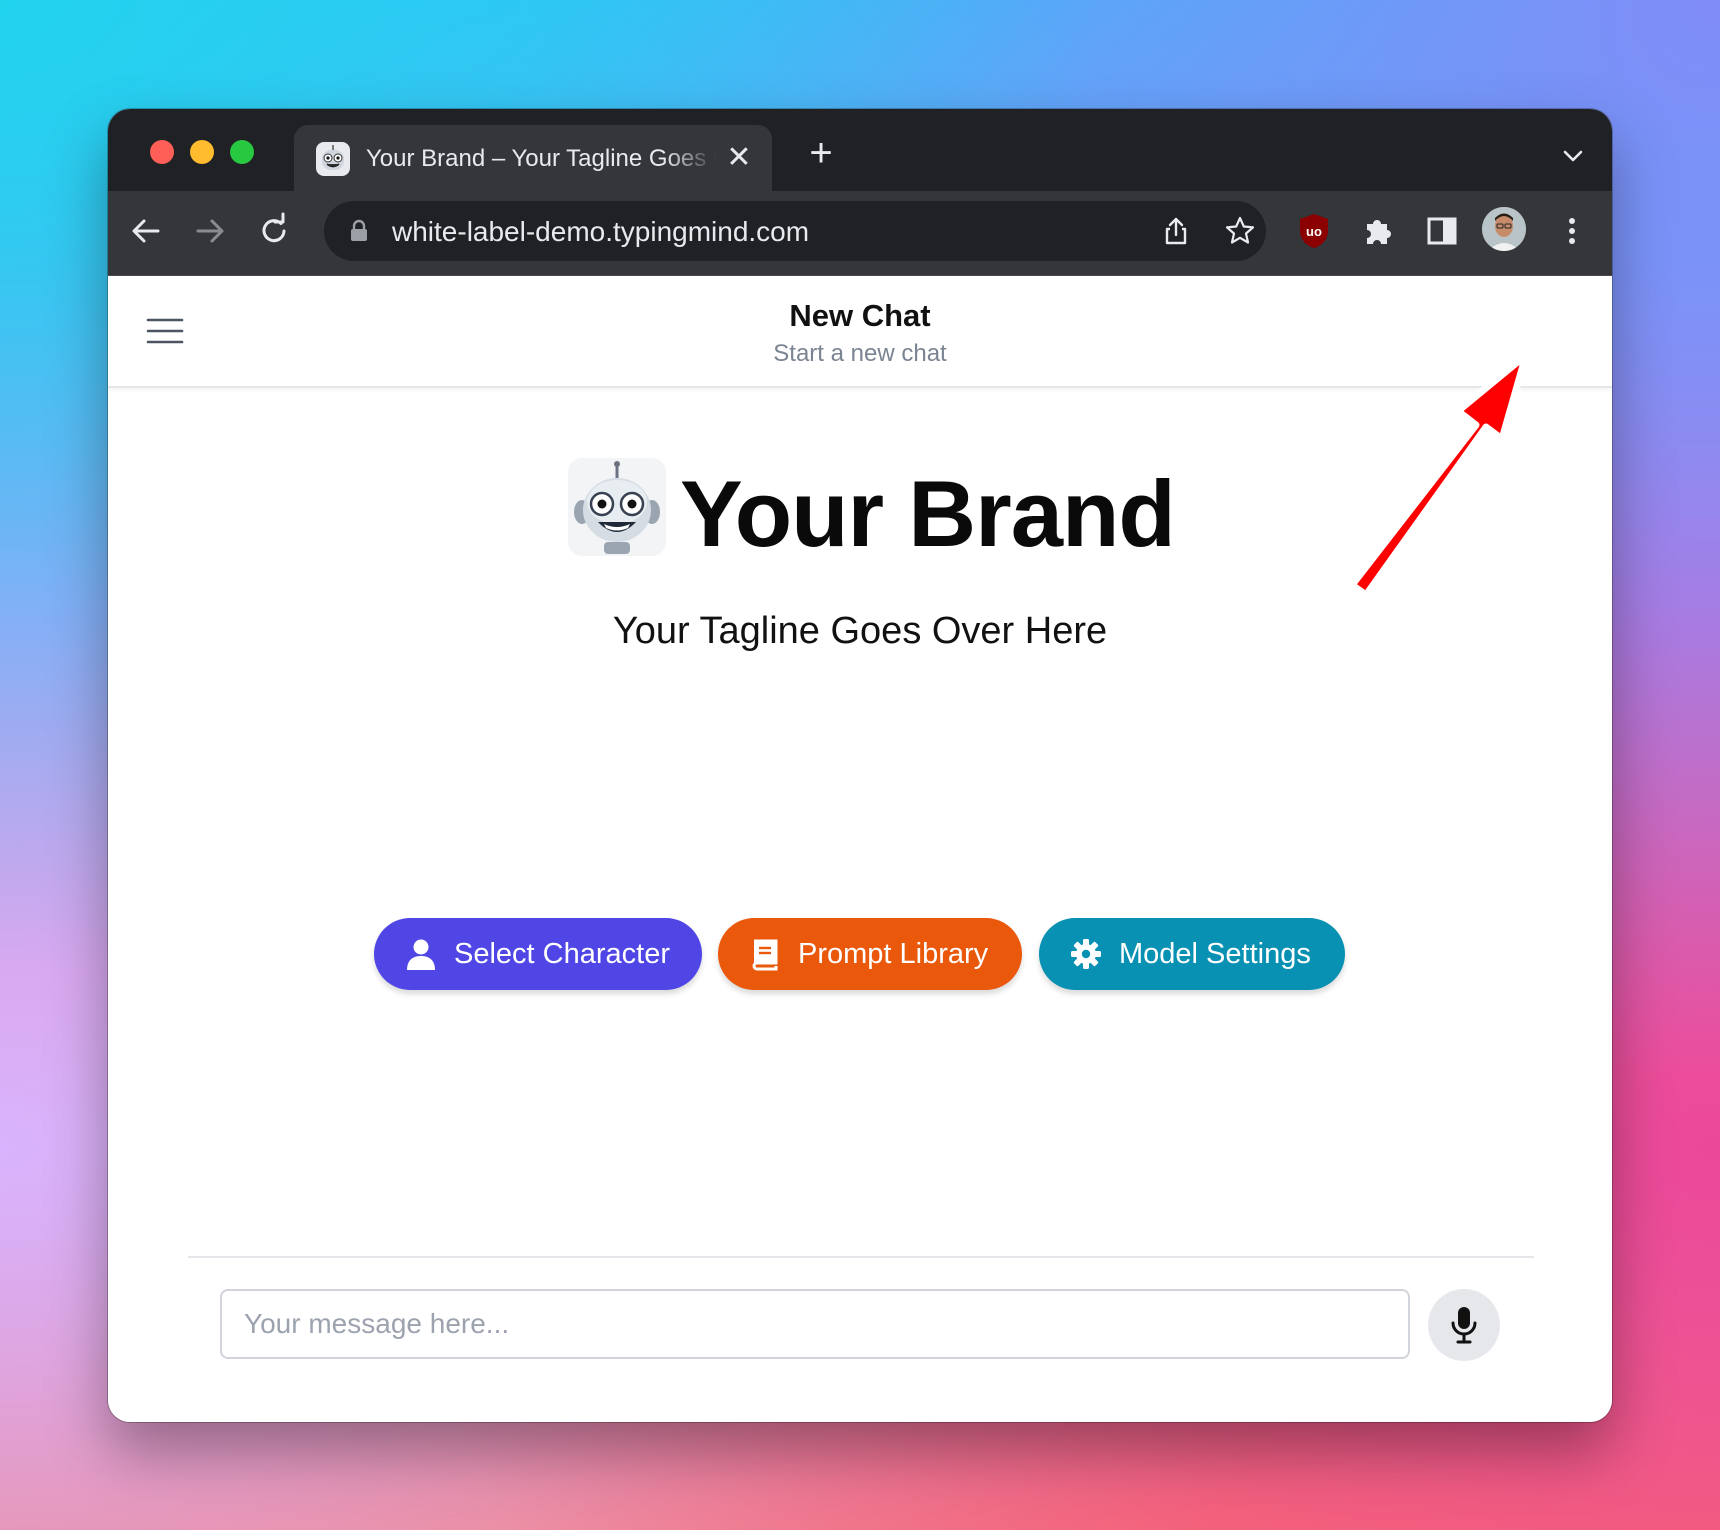 Image resolution: width=1720 pixels, height=1530 pixels. I want to click on brand-hero: Your Brand, so click(872, 512).